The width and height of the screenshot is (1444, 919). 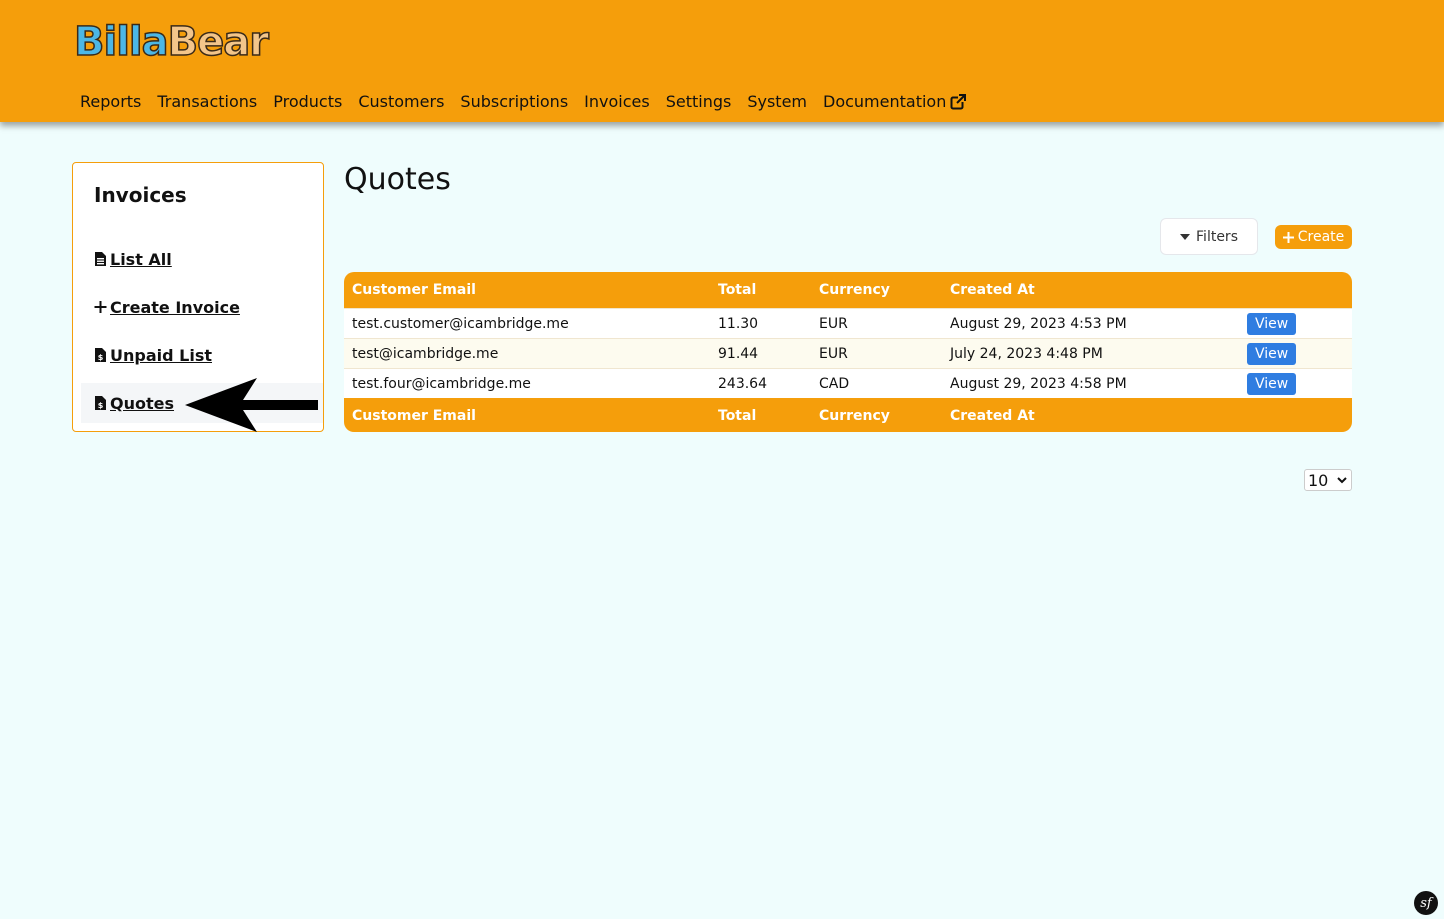 What do you see at coordinates (958, 102) in the screenshot?
I see `external-link-icon` at bounding box center [958, 102].